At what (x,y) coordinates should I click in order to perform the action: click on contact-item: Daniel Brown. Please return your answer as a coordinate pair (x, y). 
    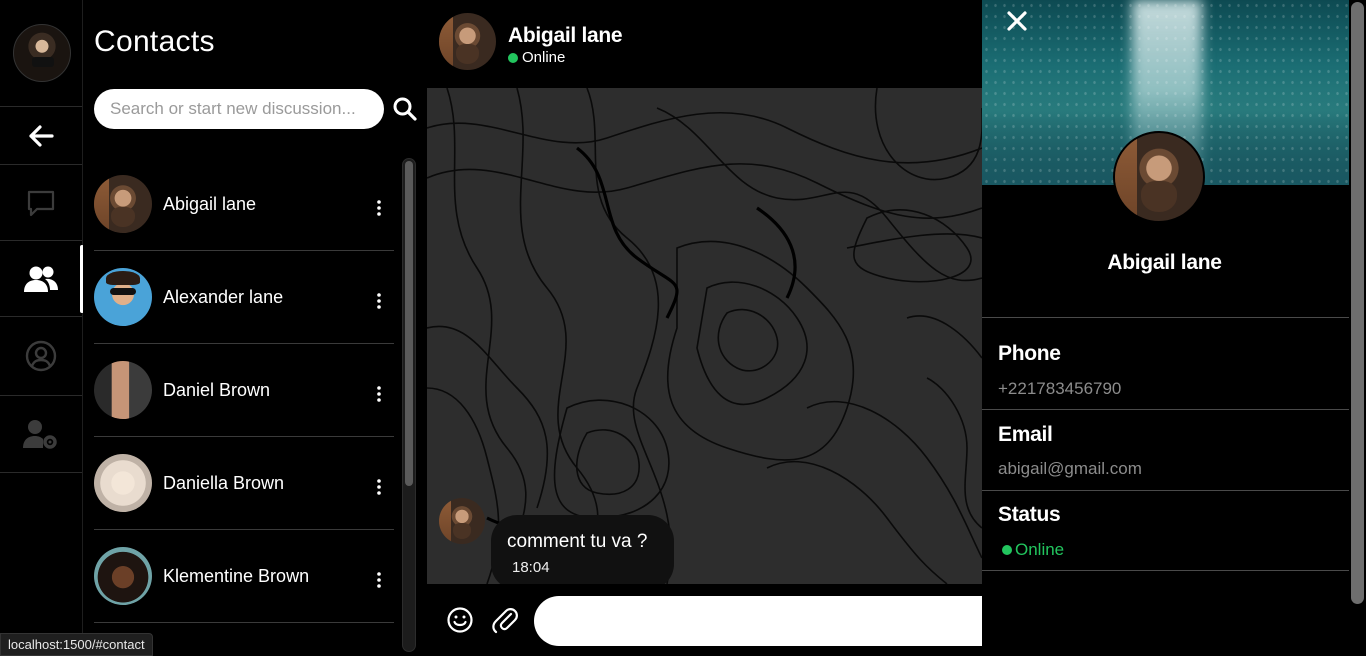
    Looking at the image, I should click on (244, 390).